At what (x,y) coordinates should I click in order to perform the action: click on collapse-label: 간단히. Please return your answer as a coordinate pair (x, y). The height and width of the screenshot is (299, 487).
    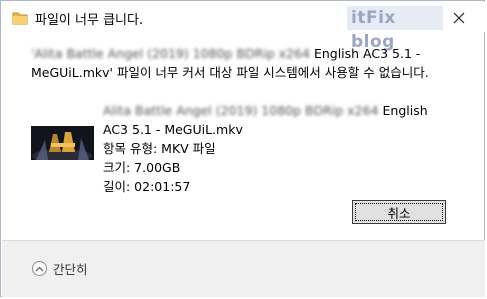
    Looking at the image, I should click on (70, 269).